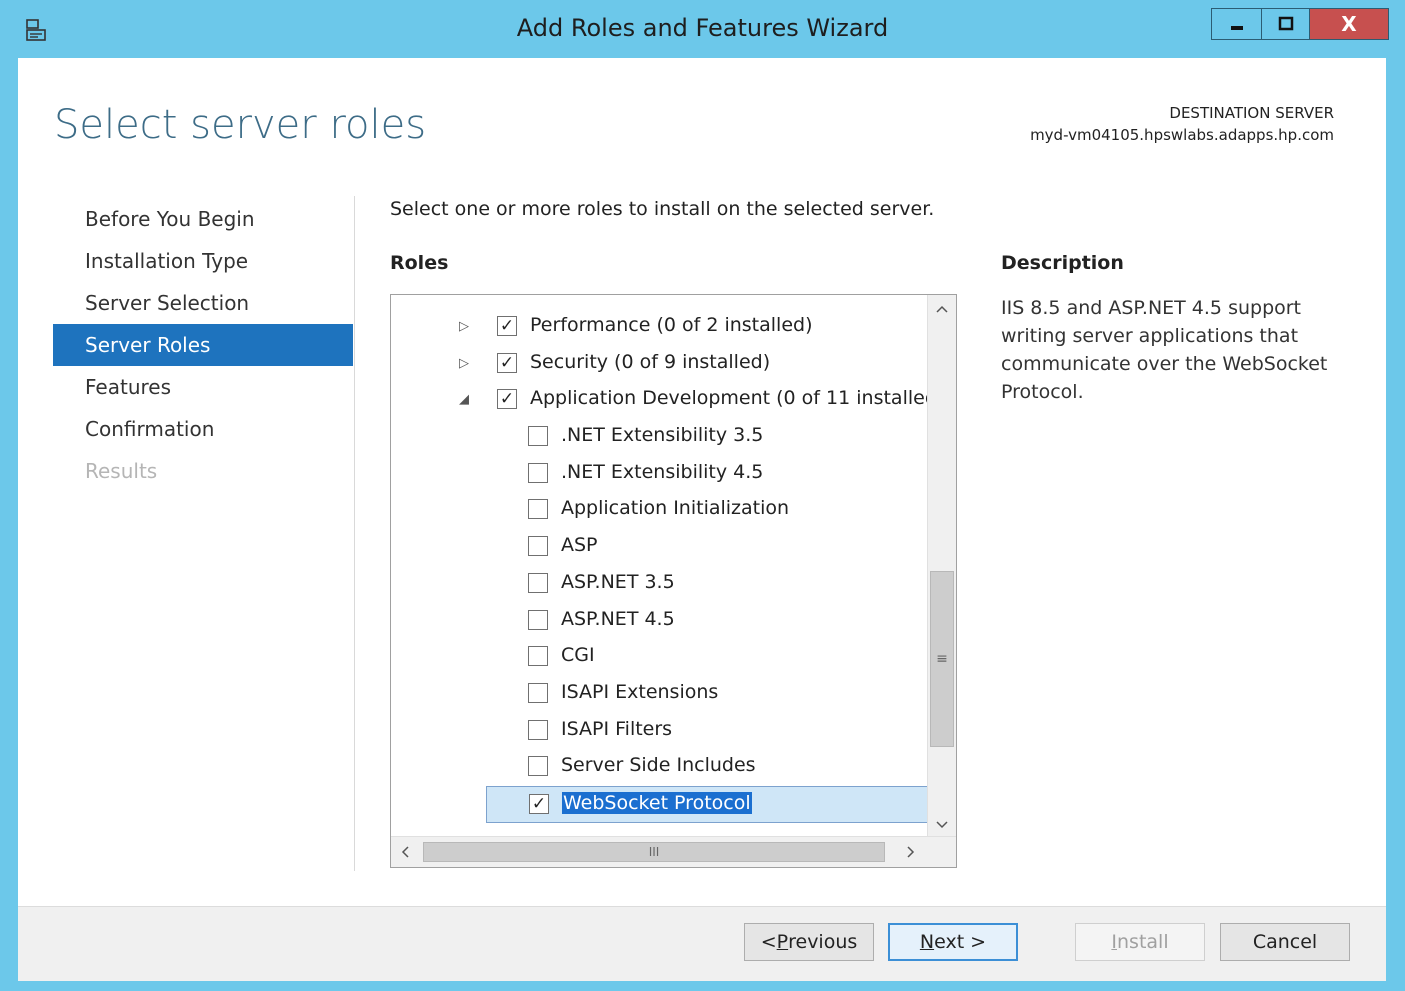 Image resolution: width=1405 pixels, height=991 pixels. I want to click on window-title: Add Roles and Features Wizard, so click(702, 28).